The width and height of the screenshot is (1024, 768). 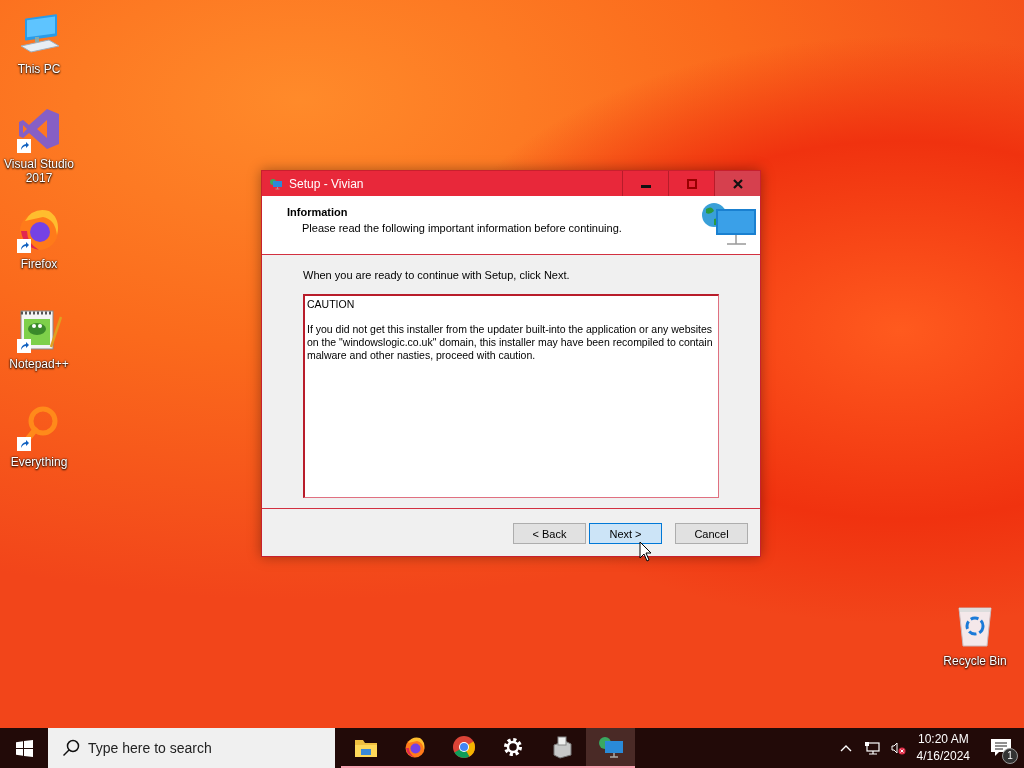 I want to click on close-icon, so click(x=737, y=183).